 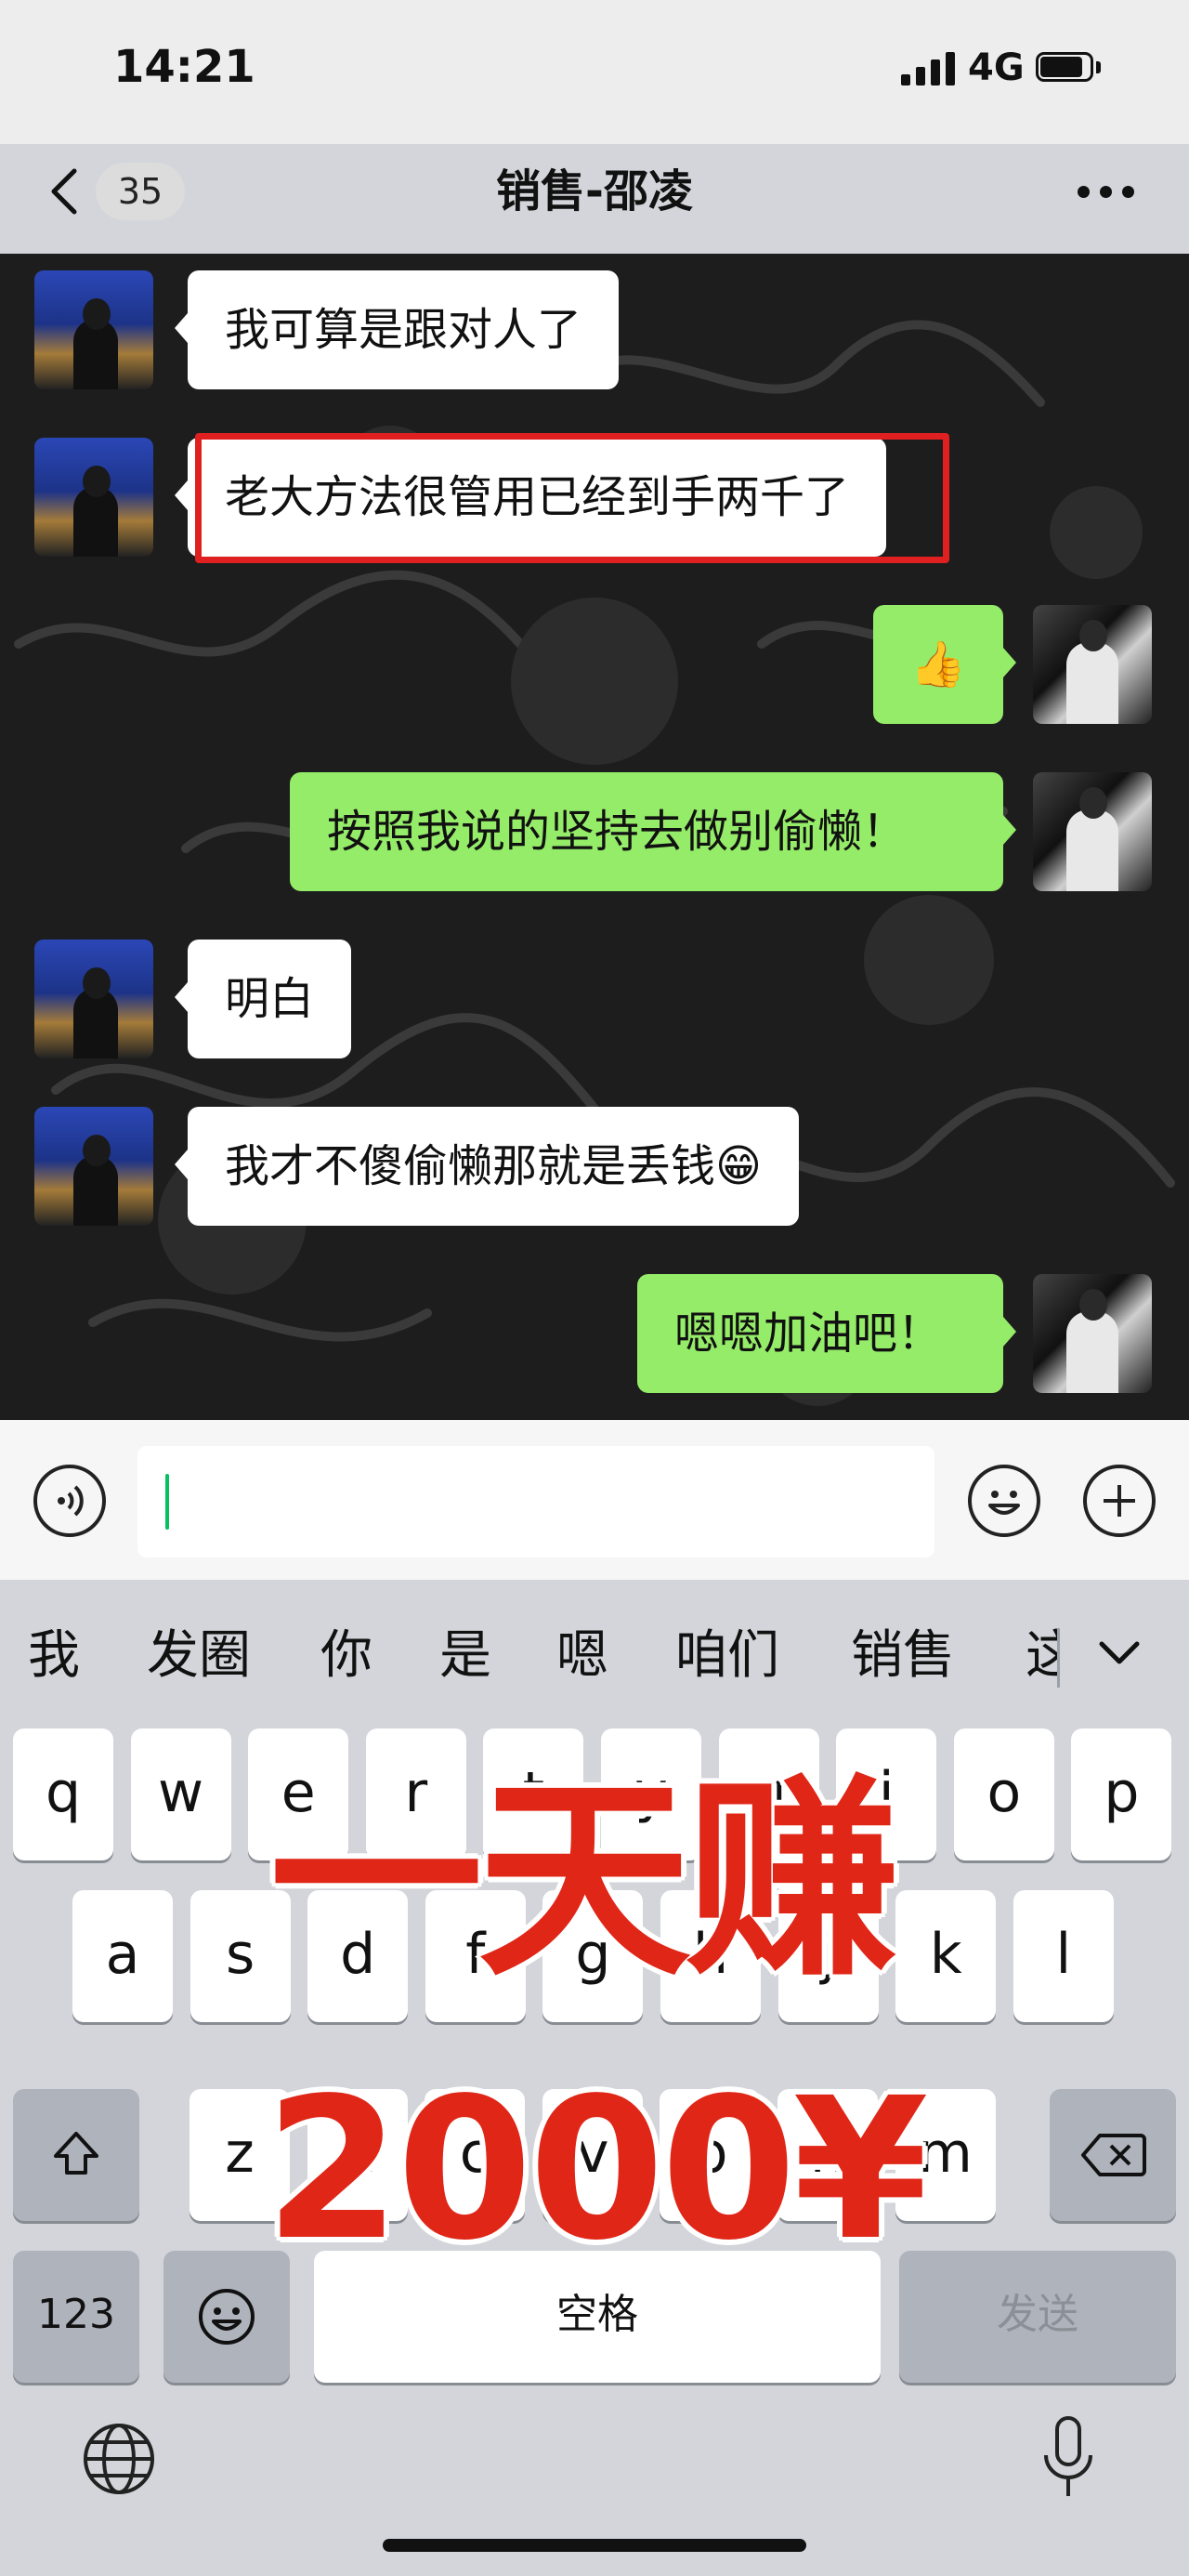 I want to click on chevron-down-icon, so click(x=1120, y=1653).